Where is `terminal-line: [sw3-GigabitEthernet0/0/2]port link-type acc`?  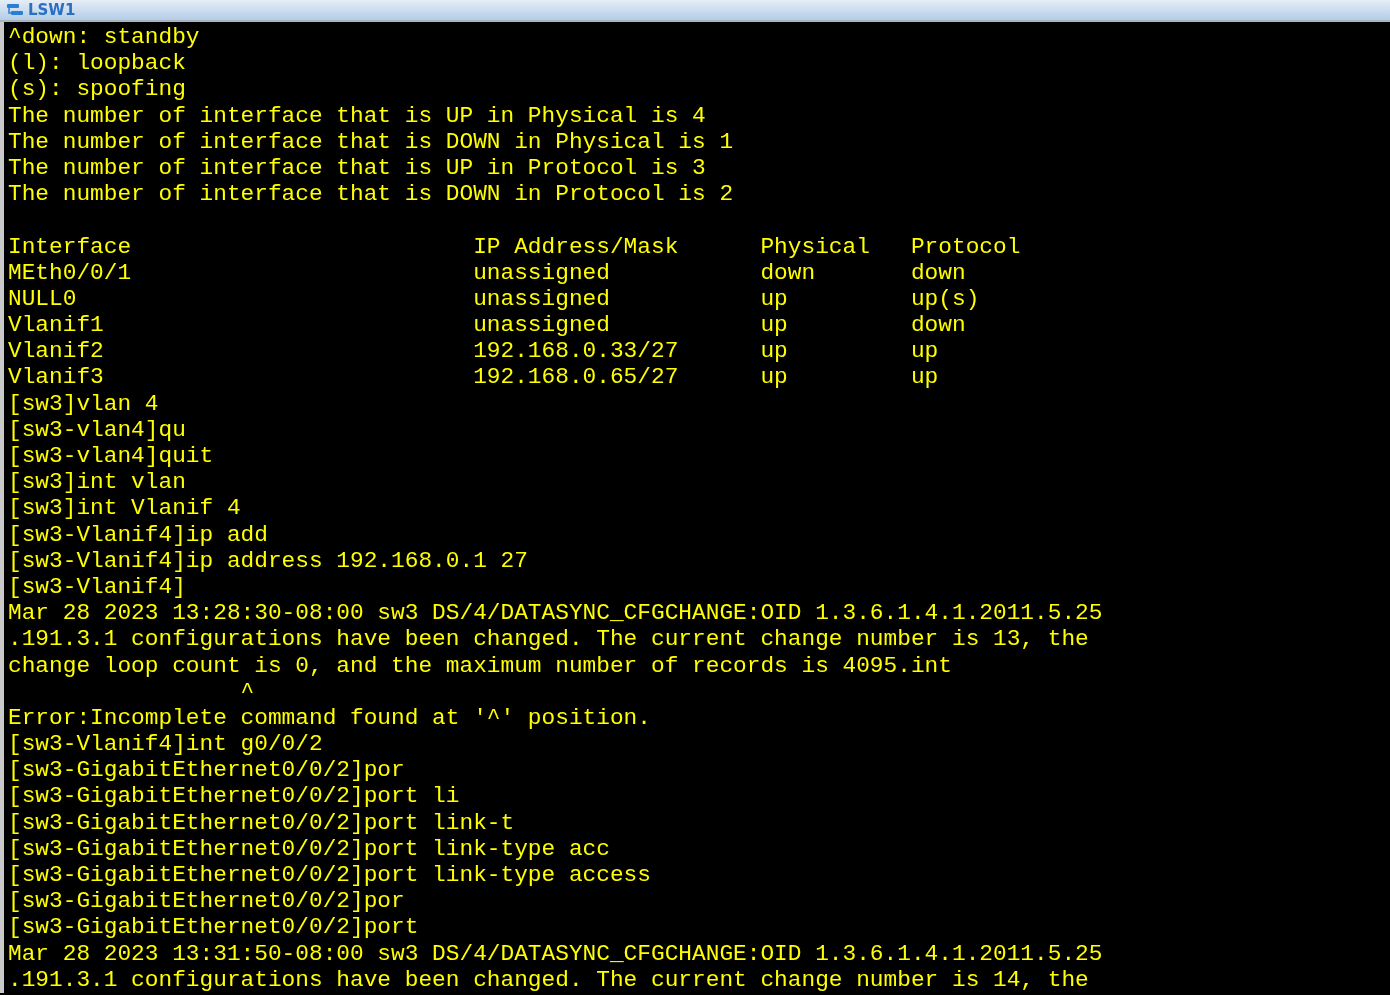 terminal-line: [sw3-GigabitEthernet0/0/2]port link-type acc is located at coordinates (309, 848).